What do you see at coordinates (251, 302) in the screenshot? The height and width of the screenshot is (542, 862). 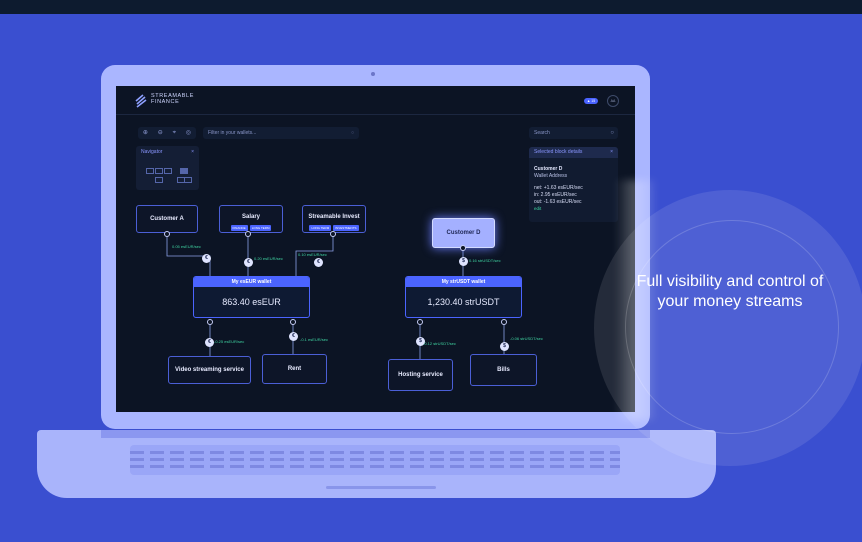 I see `wallet-balance: 863.40 esEUR` at bounding box center [251, 302].